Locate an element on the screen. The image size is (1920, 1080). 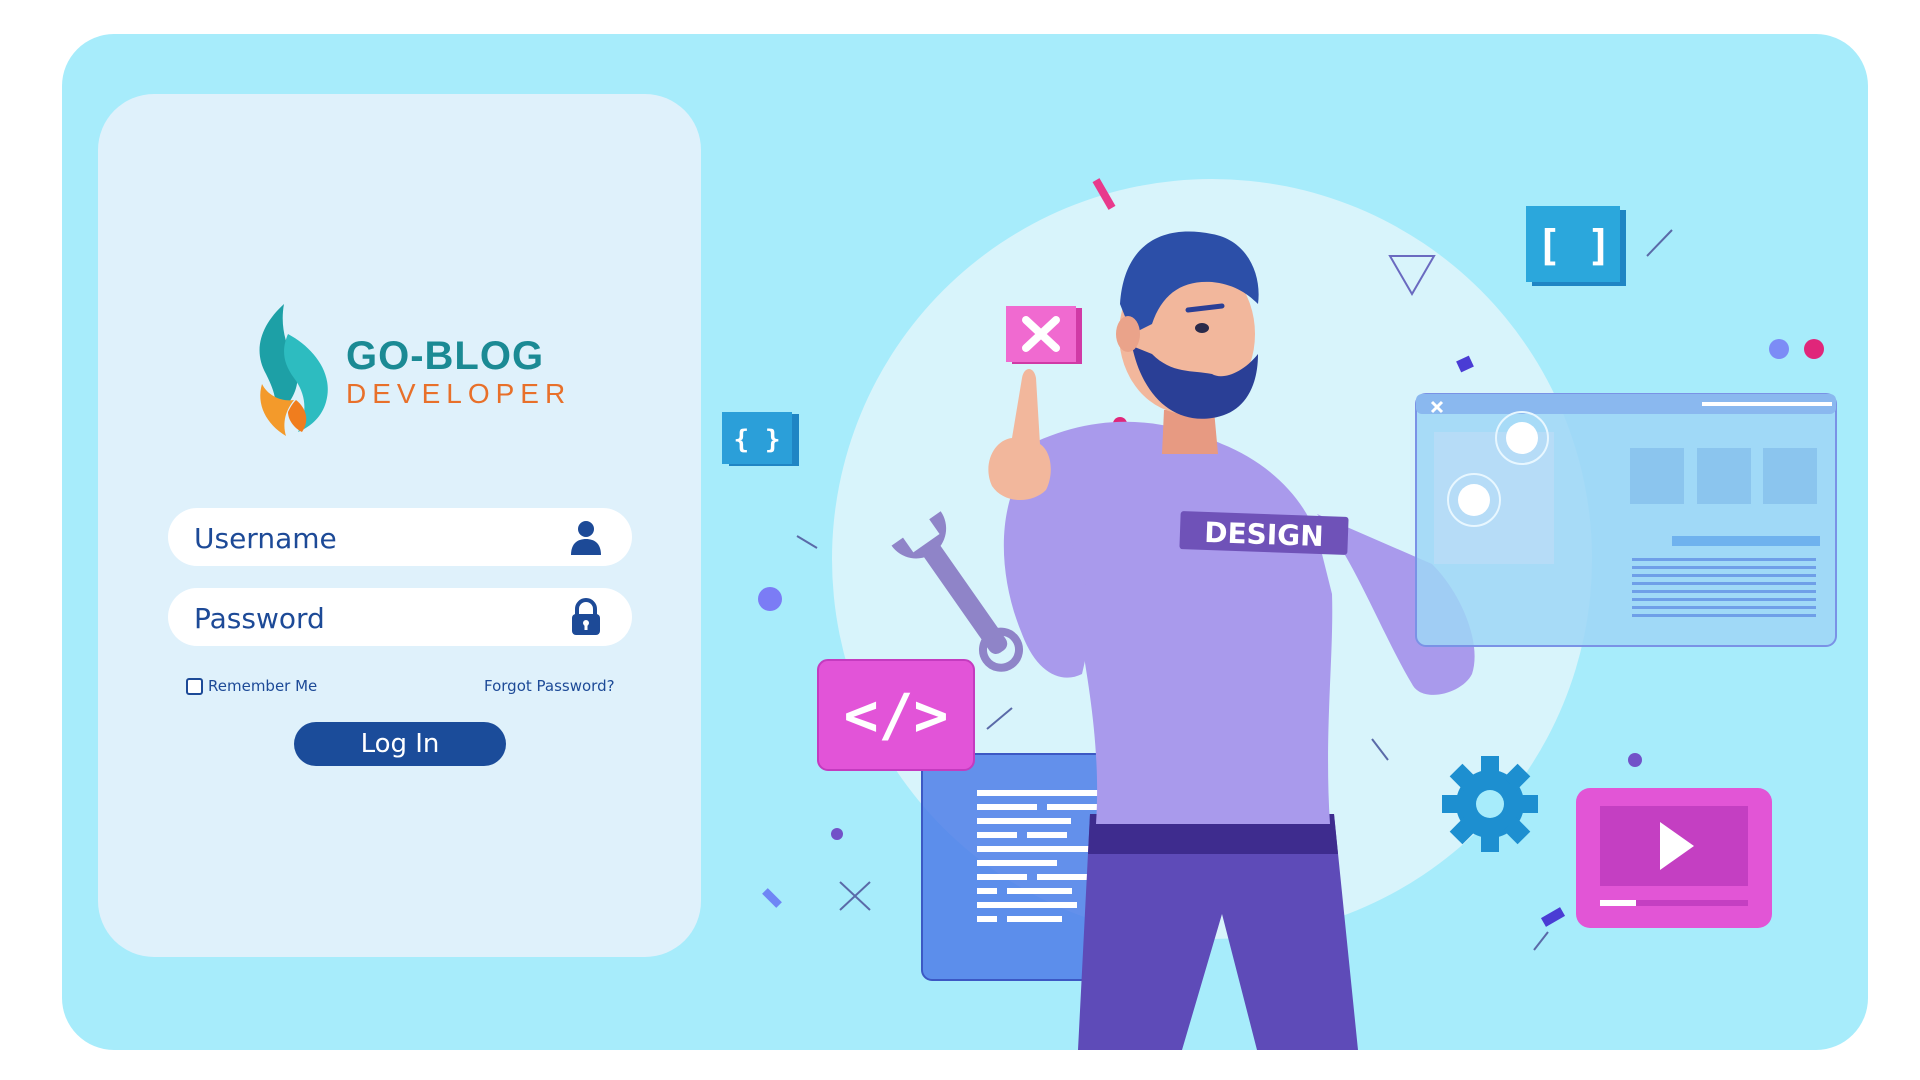
close-tile is located at coordinates (1044, 335).